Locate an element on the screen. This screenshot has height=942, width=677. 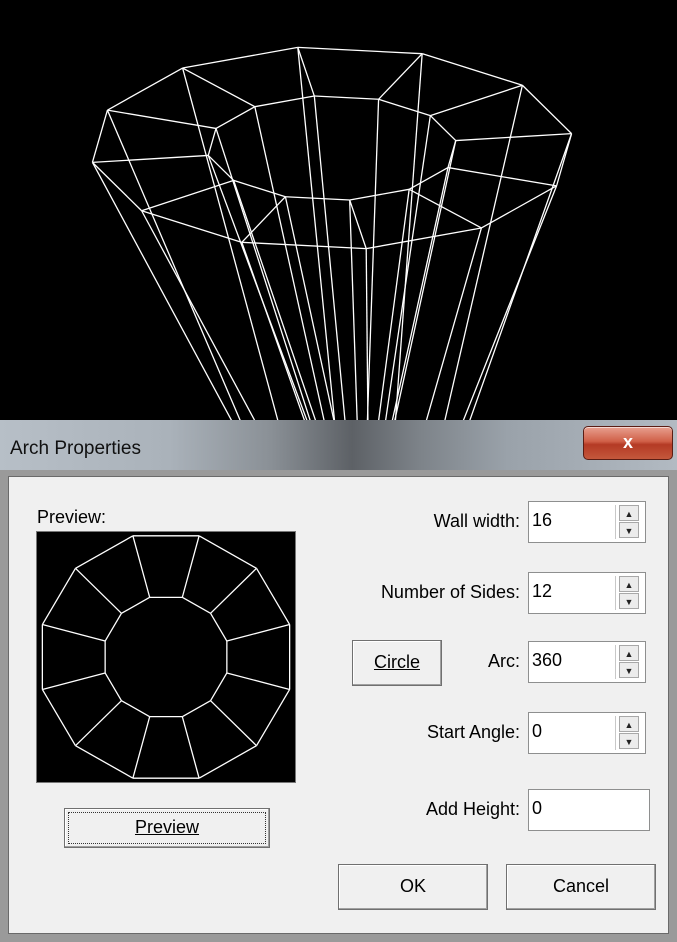
dialog-title: Arch Properties is located at coordinates (75, 448).